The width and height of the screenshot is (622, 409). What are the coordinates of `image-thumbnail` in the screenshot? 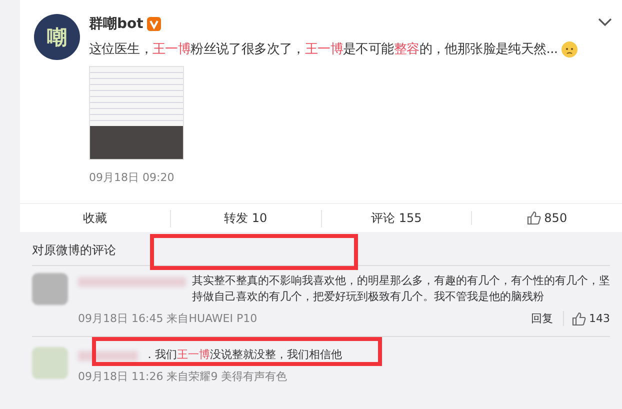 It's located at (136, 113).